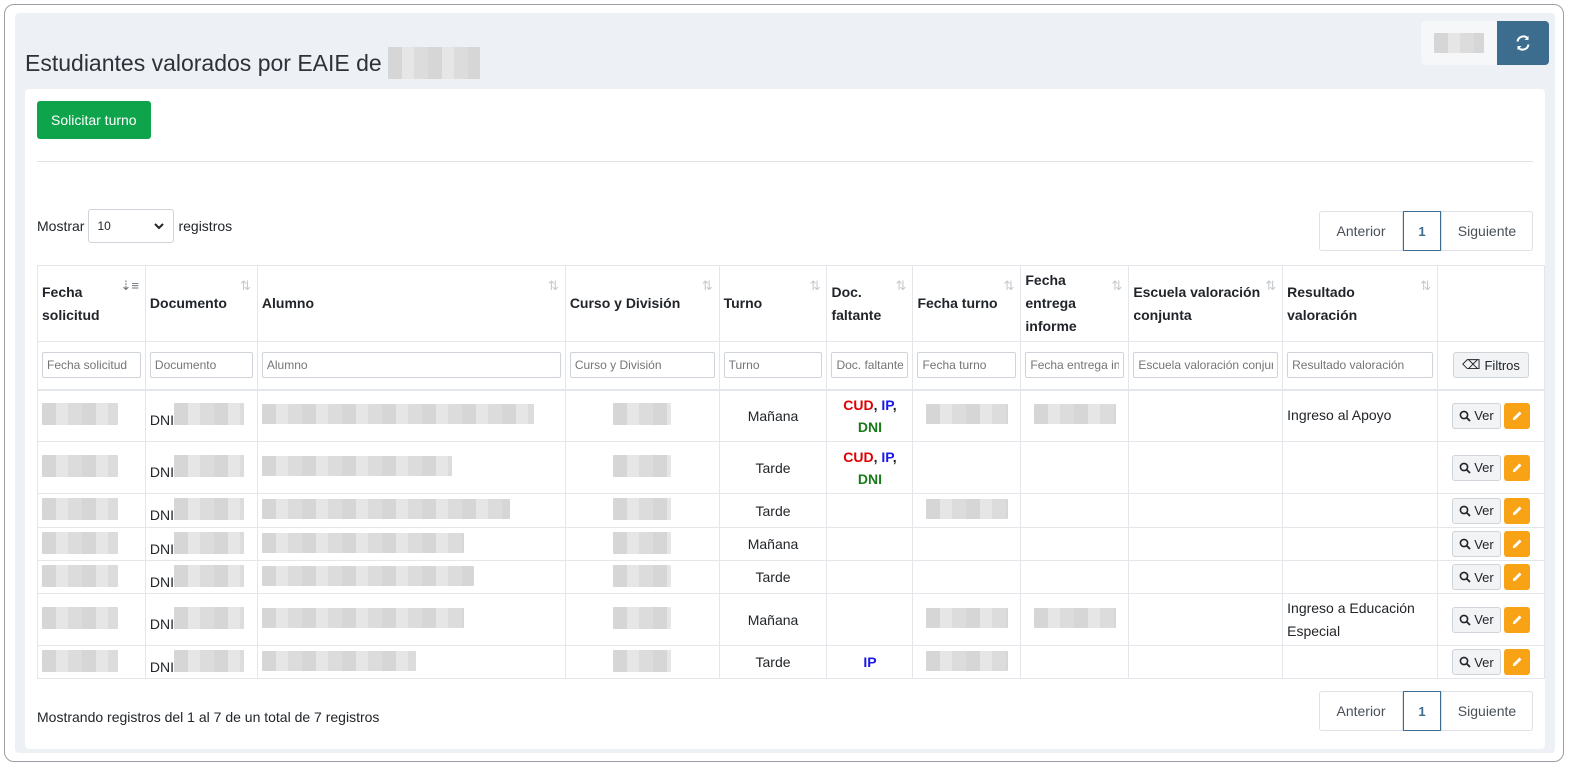 This screenshot has height=771, width=1578. Describe the element at coordinates (411, 303) in the screenshot. I see `col-alumno: Alumno ⇅` at that location.